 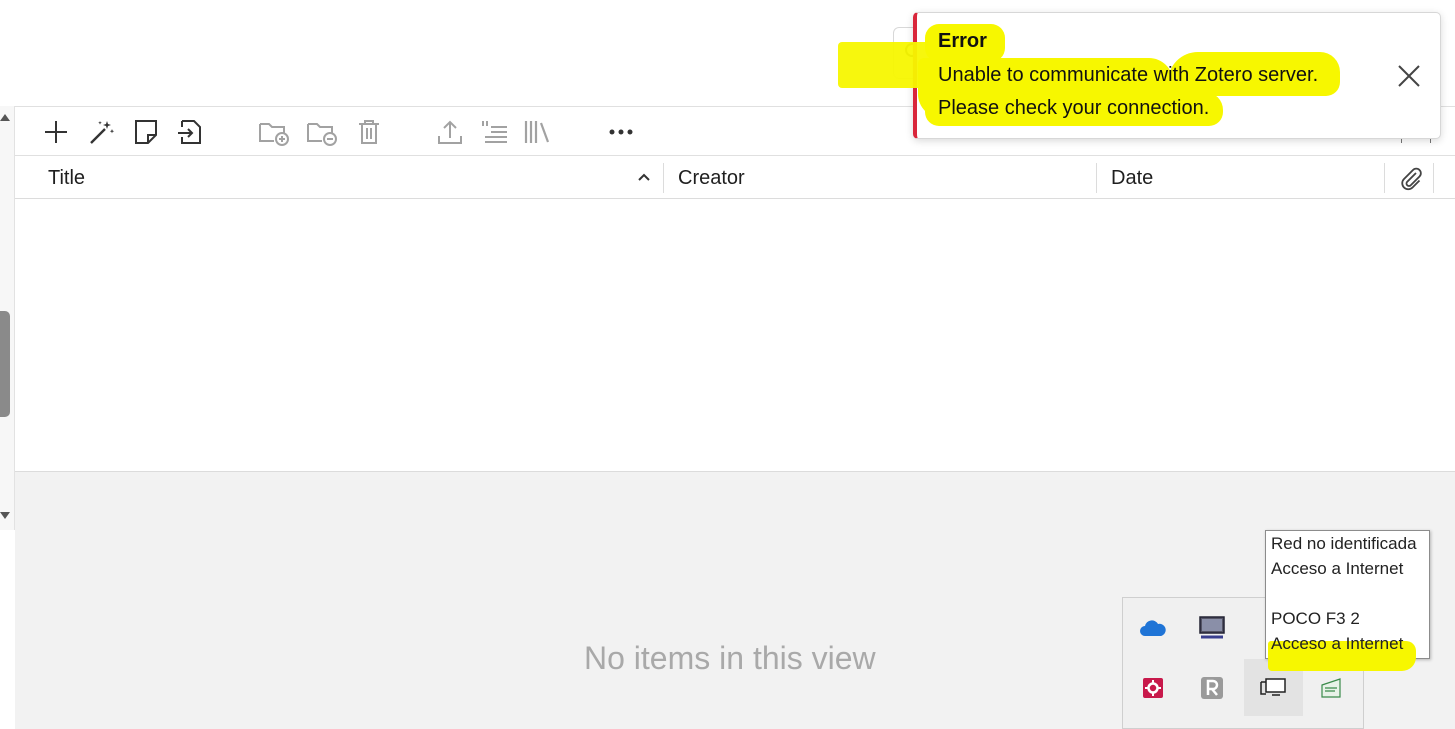 What do you see at coordinates (962, 41) in the screenshot?
I see `notification-title: Error` at bounding box center [962, 41].